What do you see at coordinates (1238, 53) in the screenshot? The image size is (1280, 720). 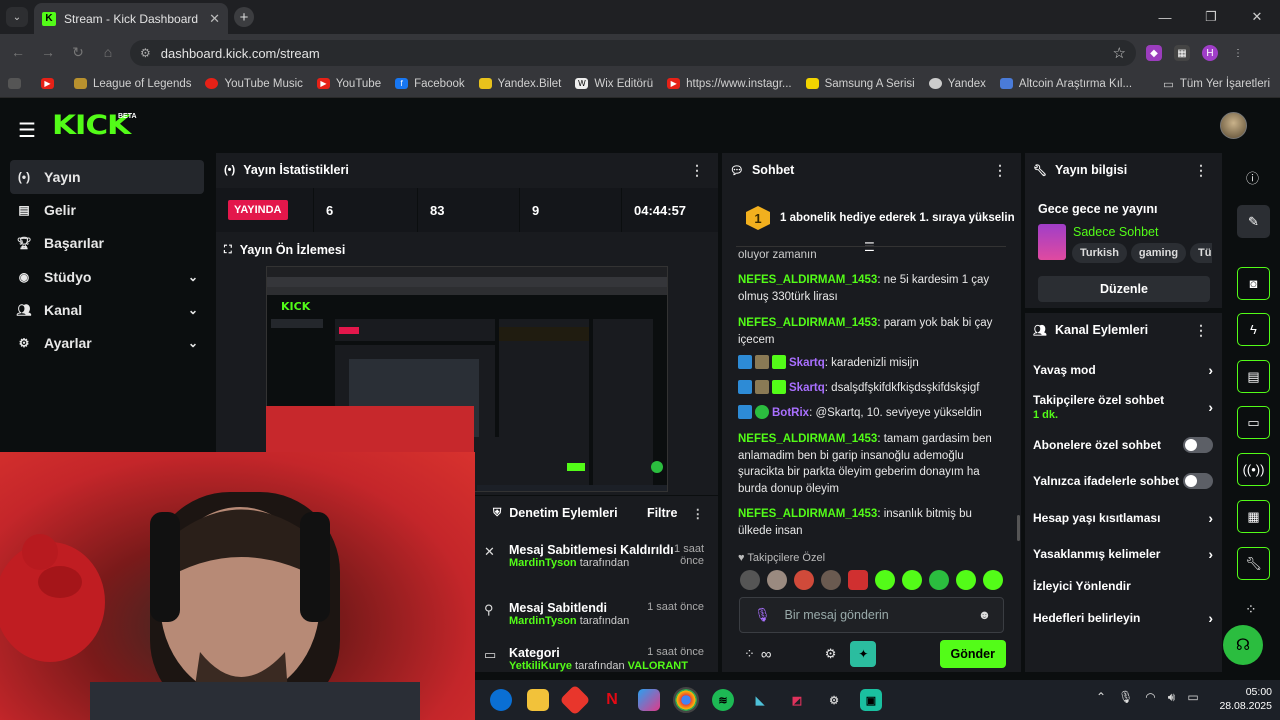 I see `browser-menu-icon: ⋮` at bounding box center [1238, 53].